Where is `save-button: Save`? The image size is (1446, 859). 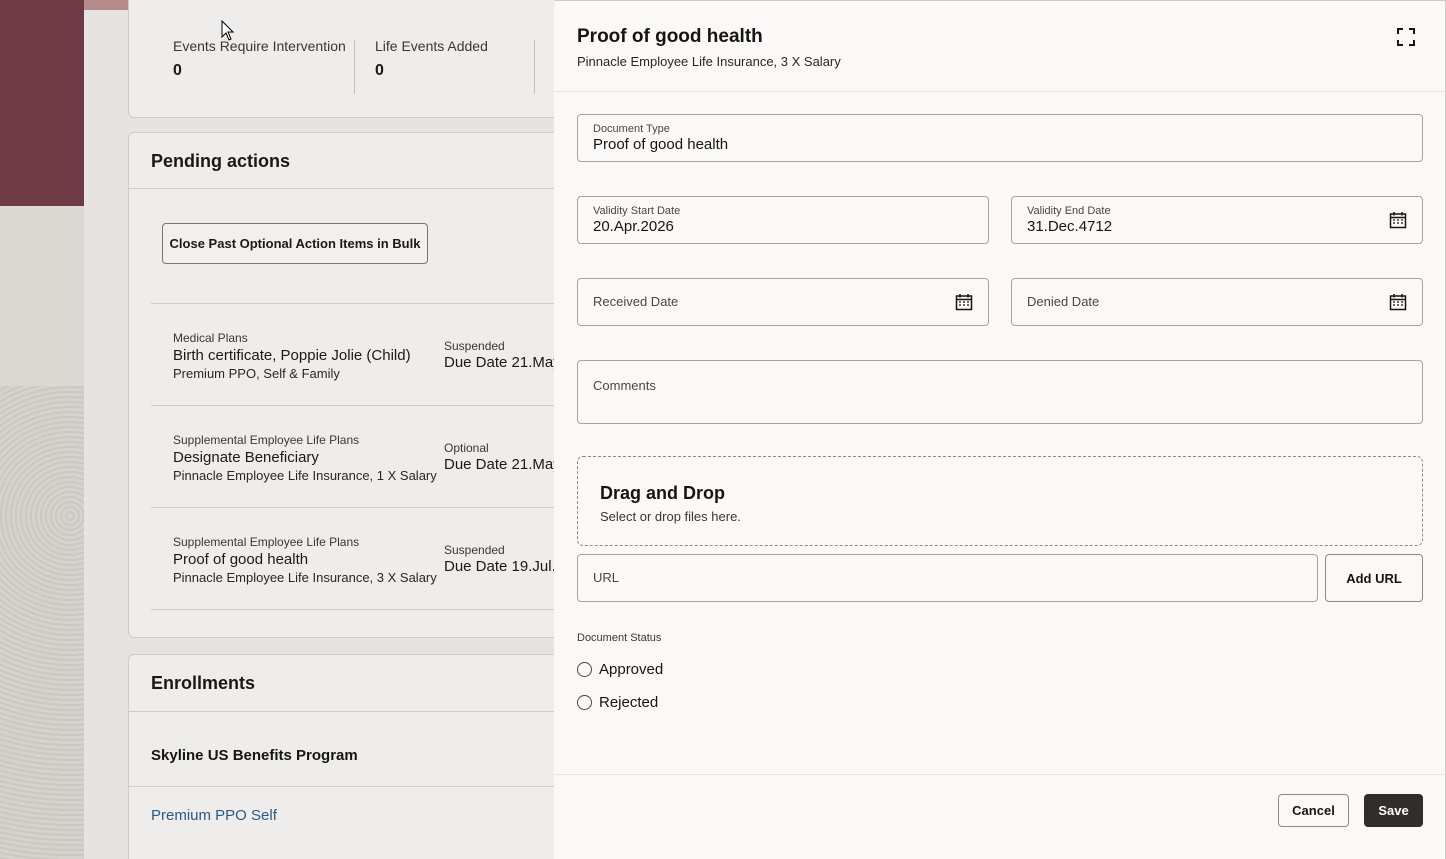 save-button: Save is located at coordinates (1393, 810).